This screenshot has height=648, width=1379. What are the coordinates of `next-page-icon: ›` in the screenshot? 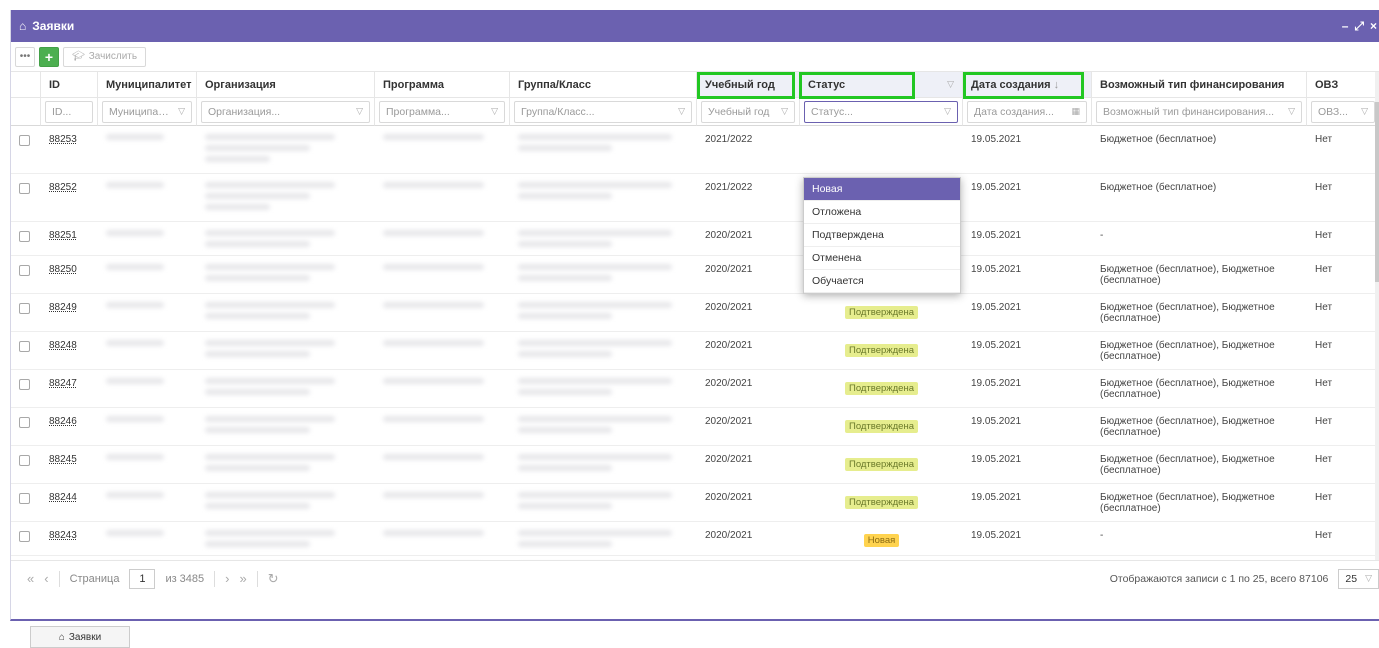 It's located at (227, 578).